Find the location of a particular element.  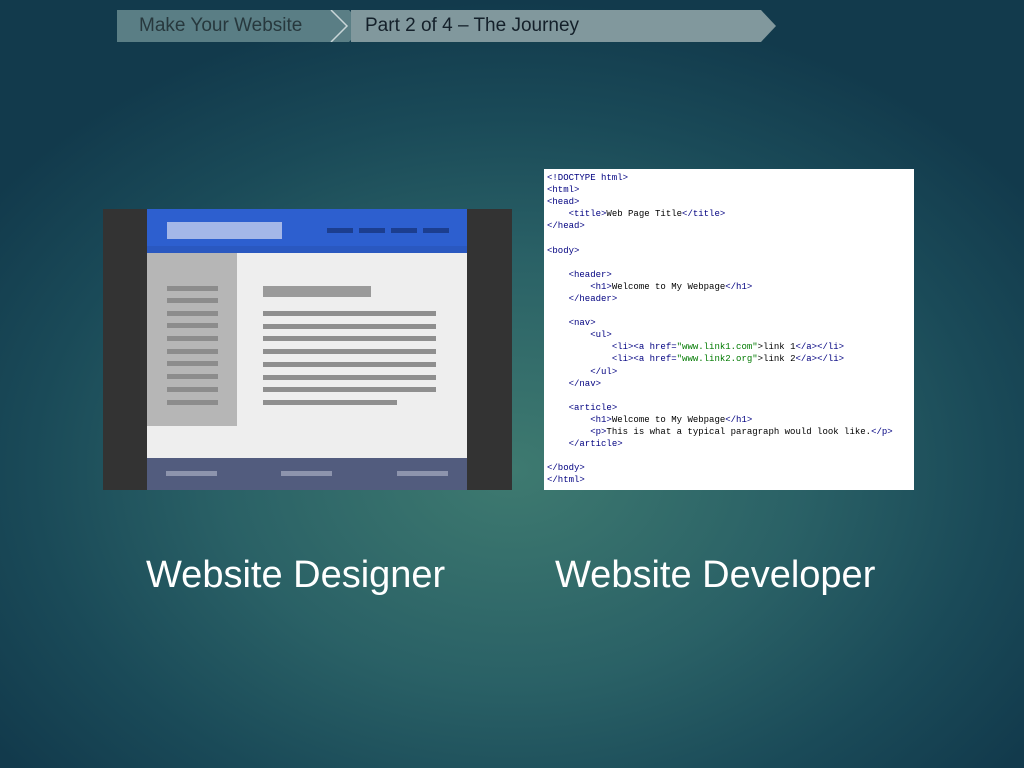

breadcrumb-item-current: Part 2 of 4 – The Journey is located at coordinates (556, 26).